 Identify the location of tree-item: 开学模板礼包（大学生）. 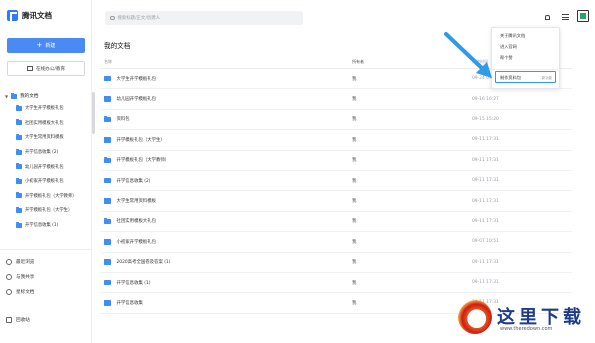
(46, 210).